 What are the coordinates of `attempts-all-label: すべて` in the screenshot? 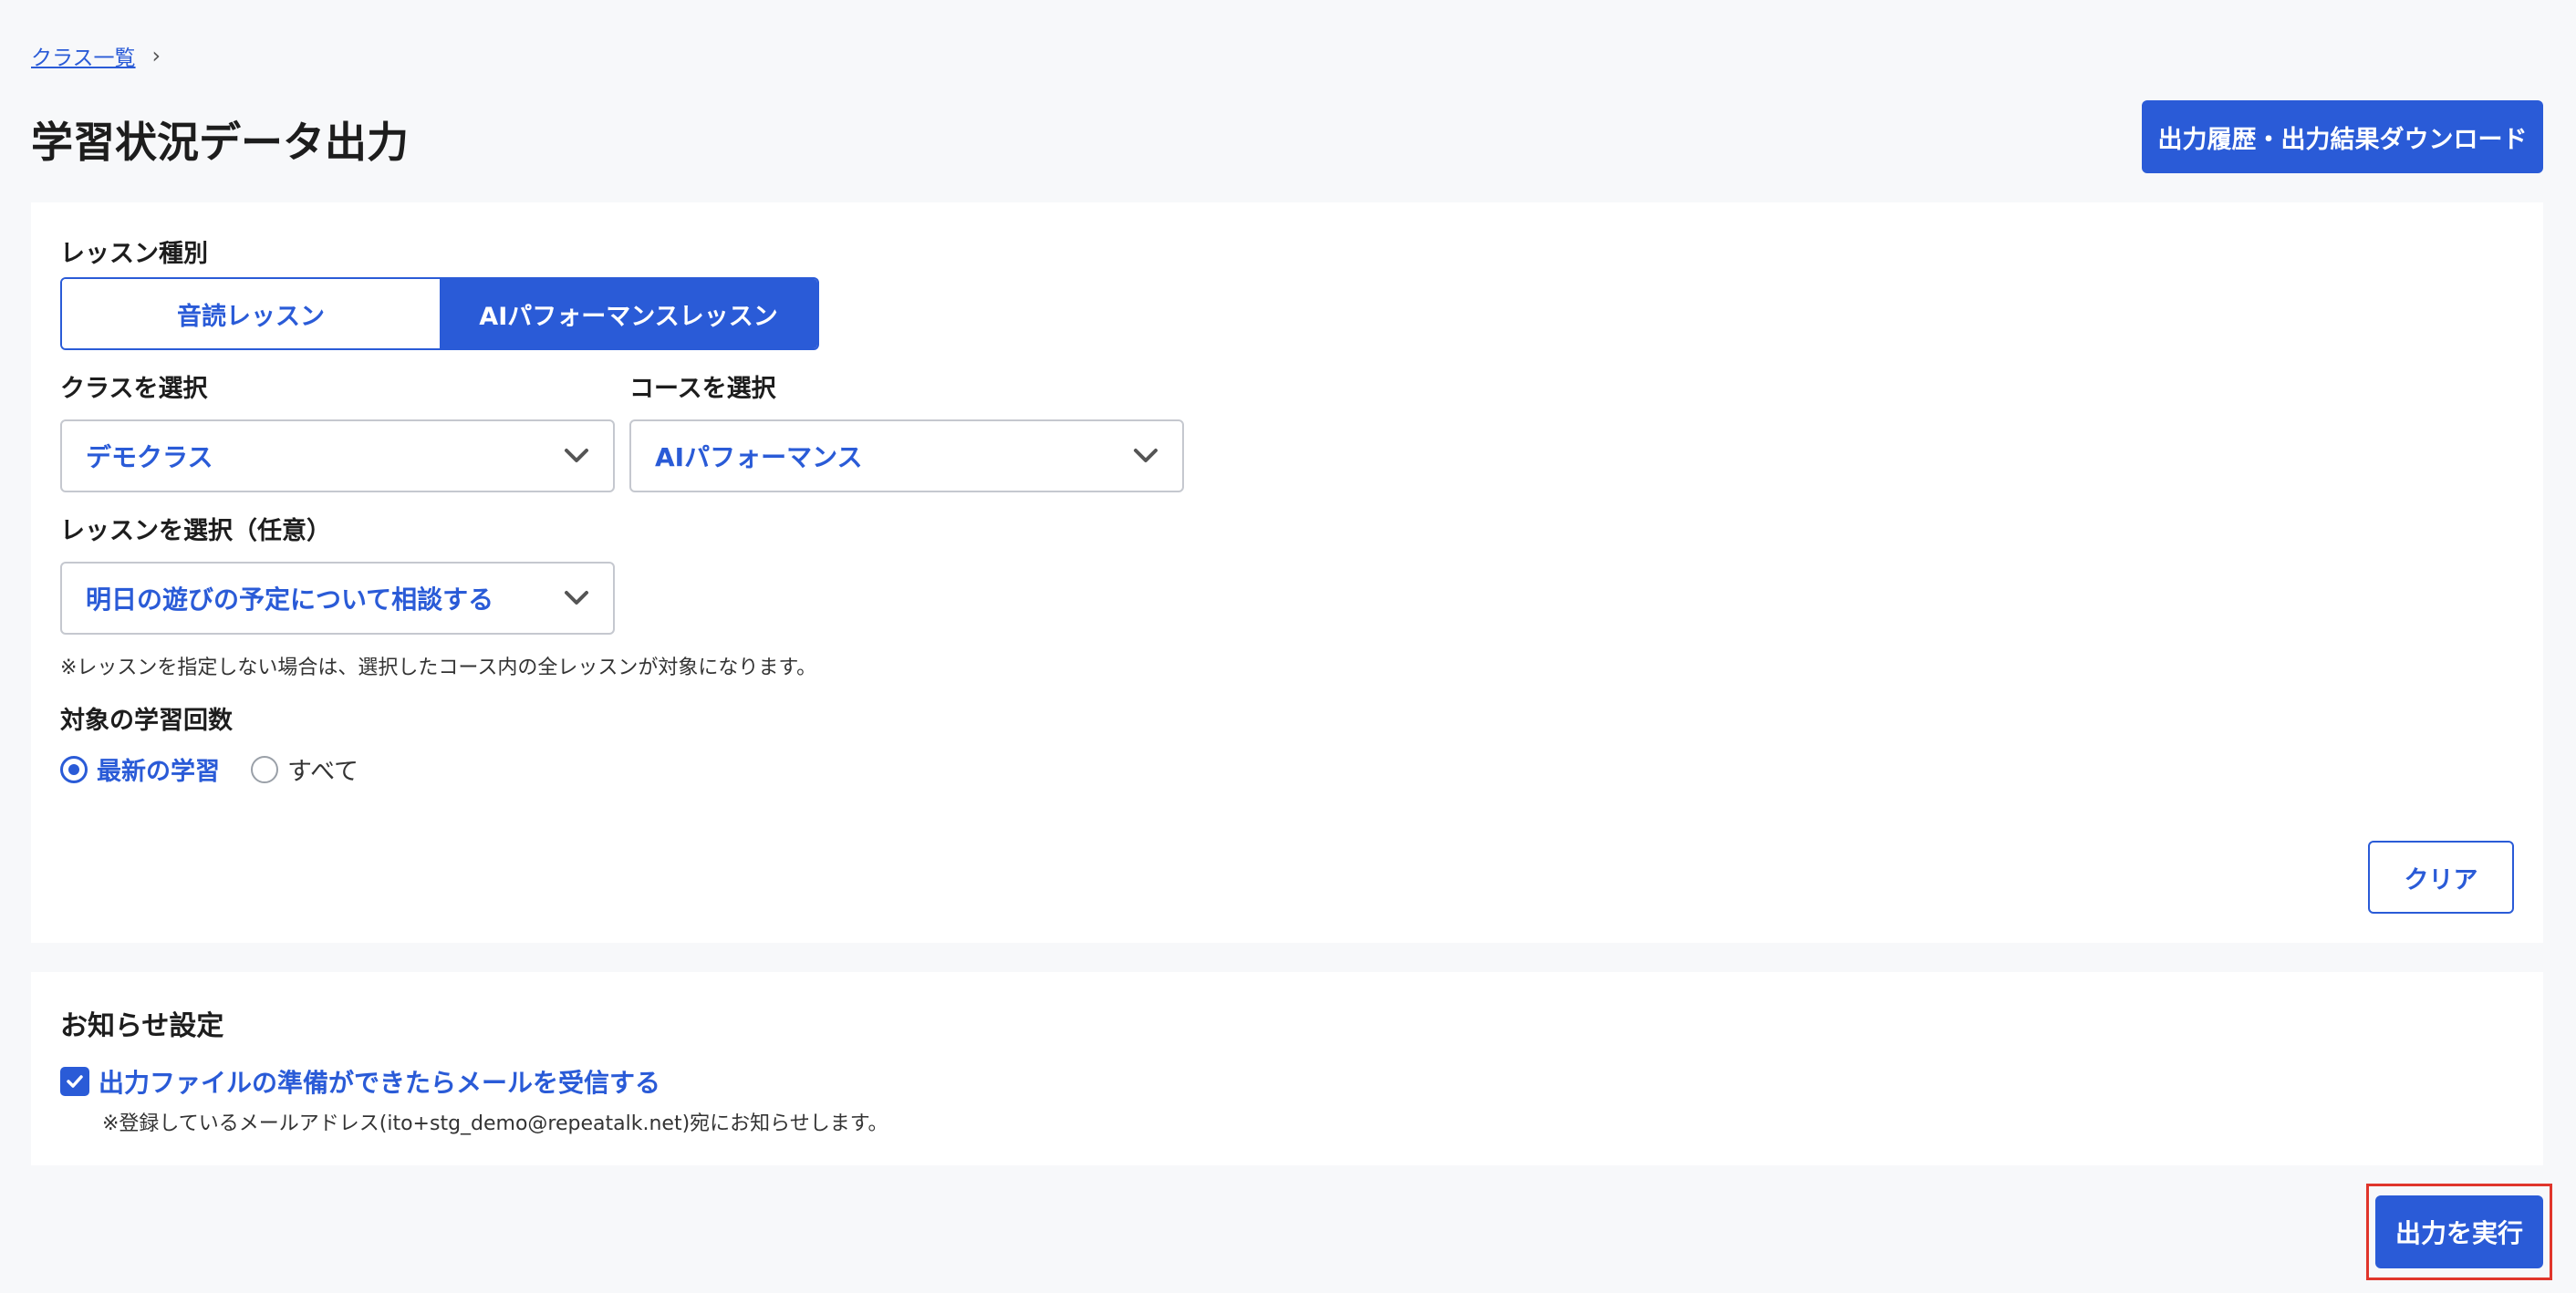 It's located at (322, 769).